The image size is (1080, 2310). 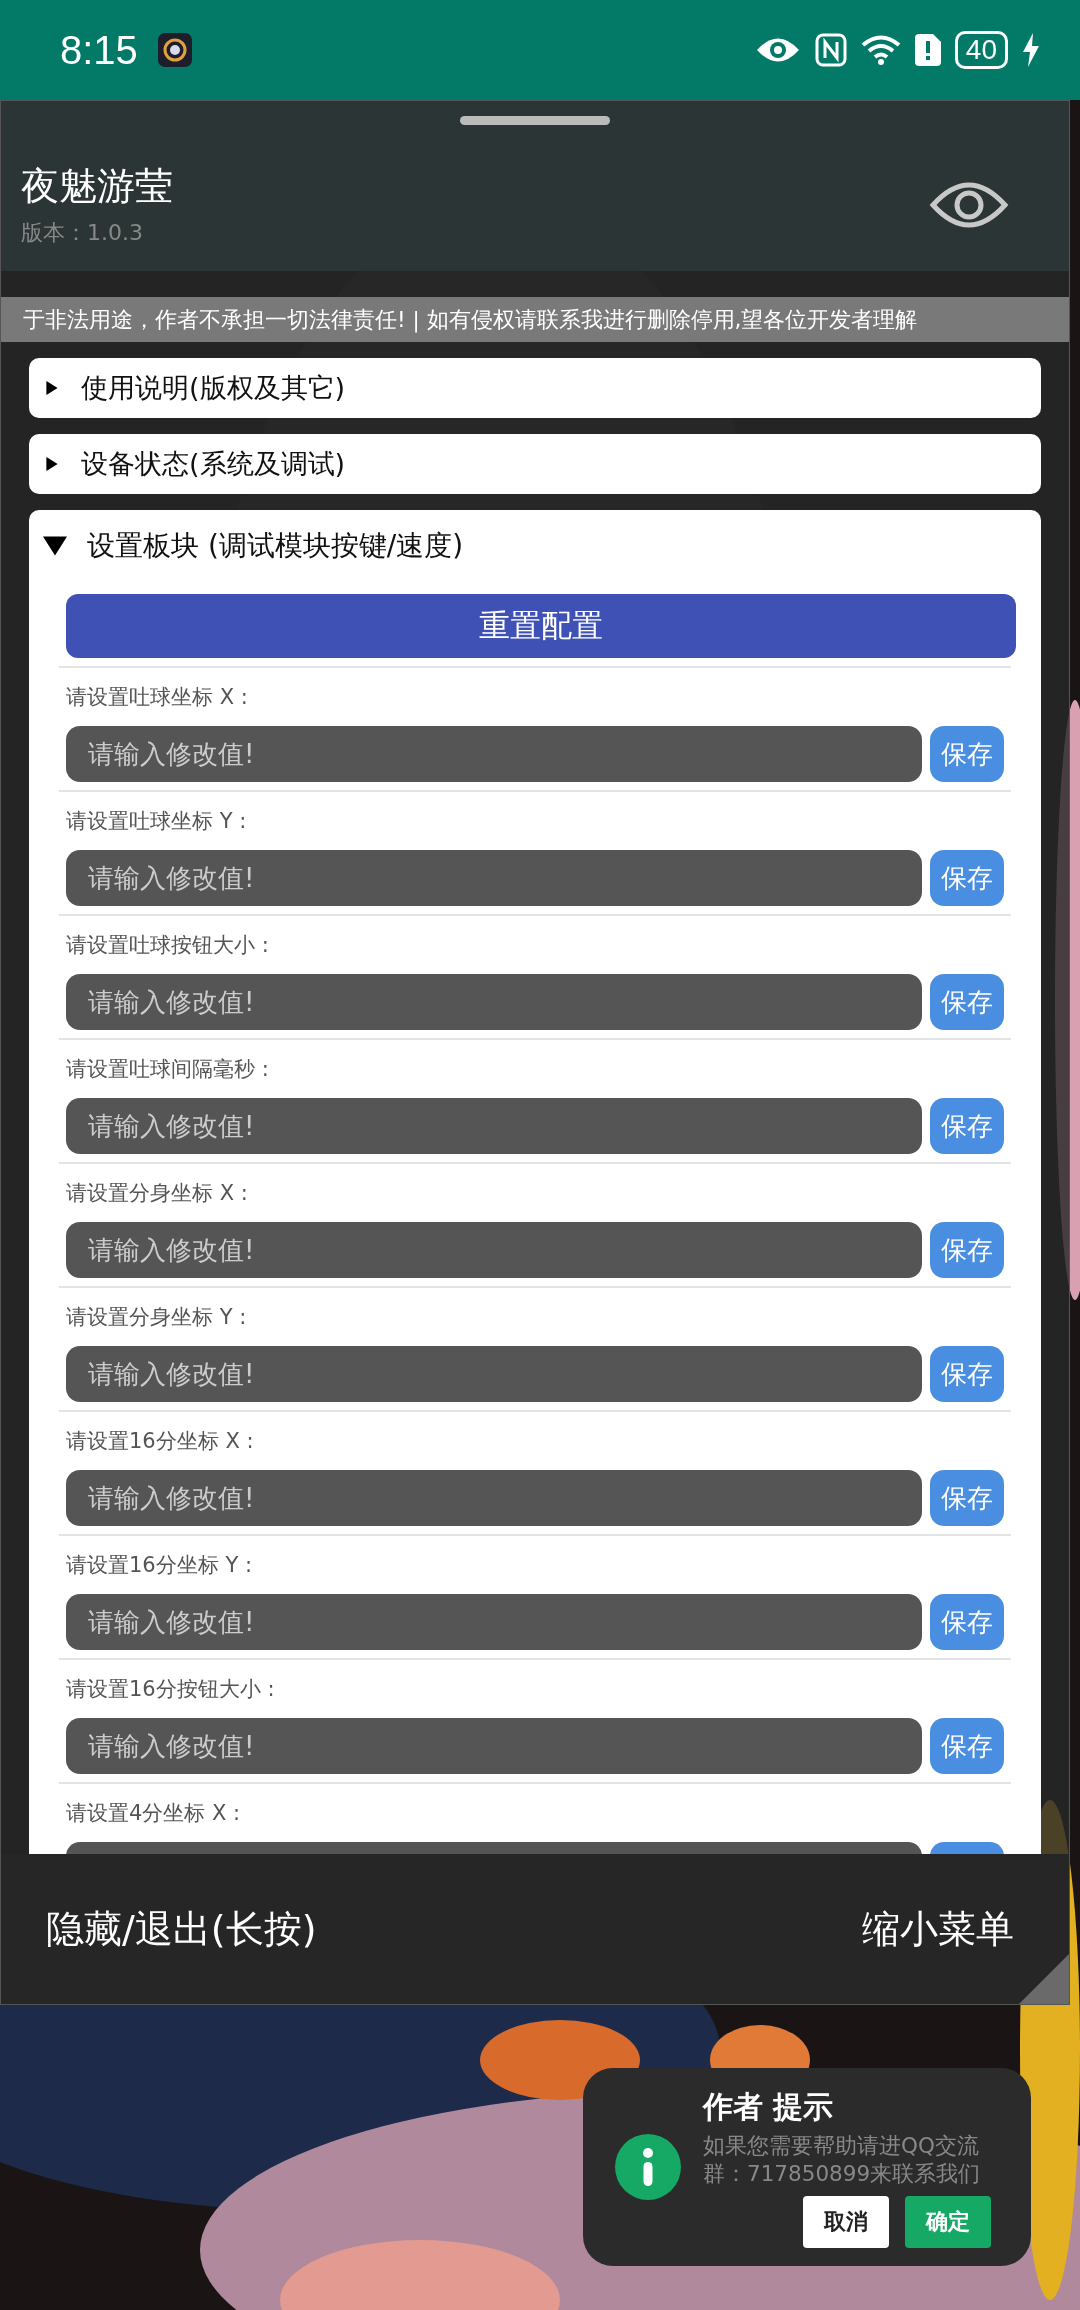 What do you see at coordinates (830, 50) in the screenshot?
I see `nfc-icon` at bounding box center [830, 50].